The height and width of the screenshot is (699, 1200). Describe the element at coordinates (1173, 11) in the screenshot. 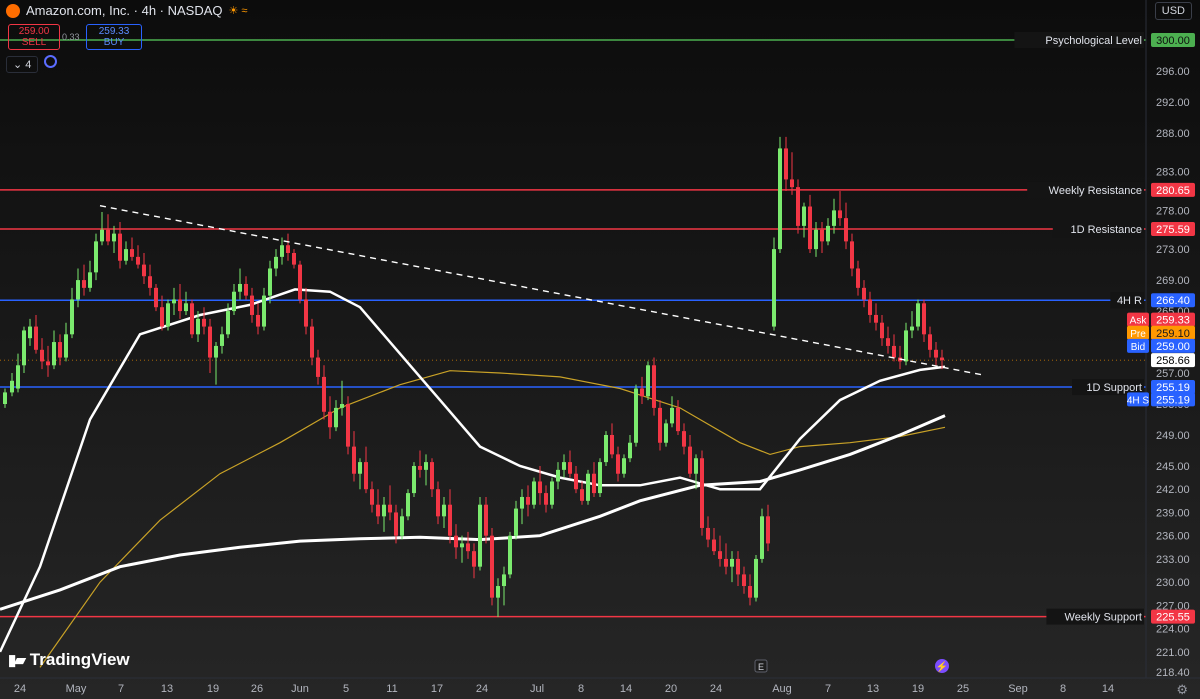

I see `currency-select: USD` at that location.